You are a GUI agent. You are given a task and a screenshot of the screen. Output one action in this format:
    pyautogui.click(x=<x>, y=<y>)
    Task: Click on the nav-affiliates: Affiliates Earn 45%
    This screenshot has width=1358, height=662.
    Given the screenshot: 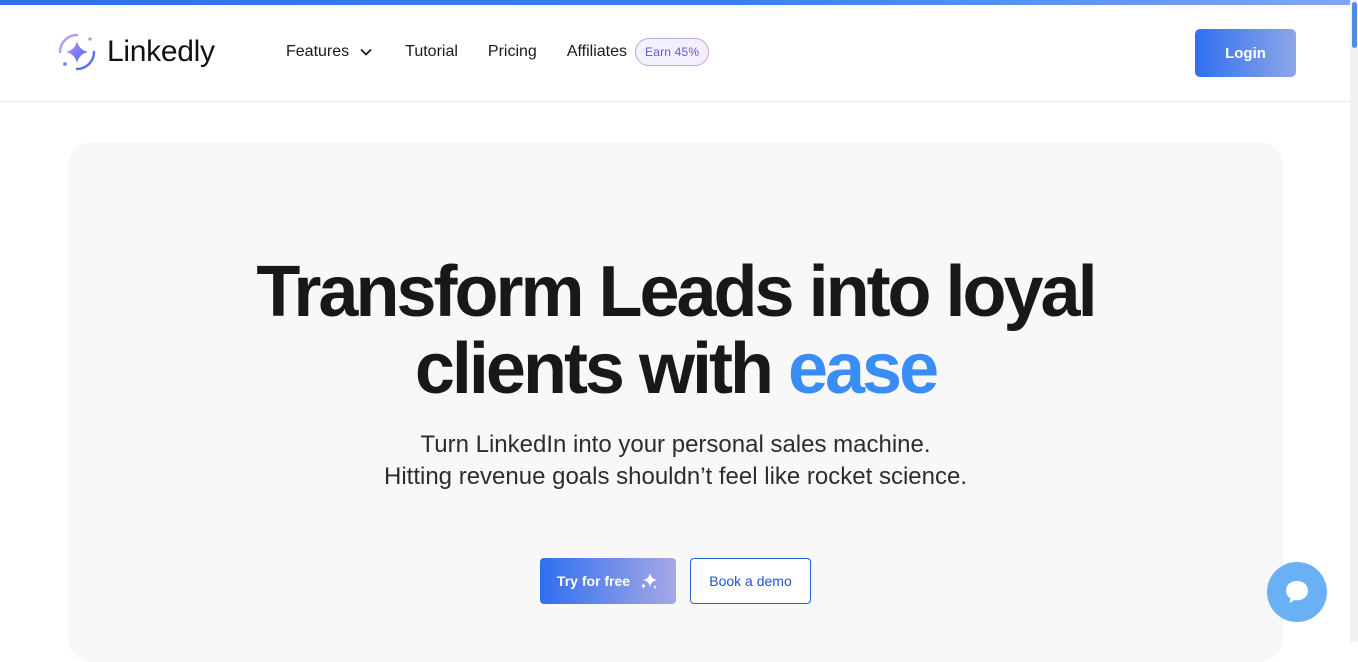 What is the action you would take?
    pyautogui.click(x=638, y=52)
    